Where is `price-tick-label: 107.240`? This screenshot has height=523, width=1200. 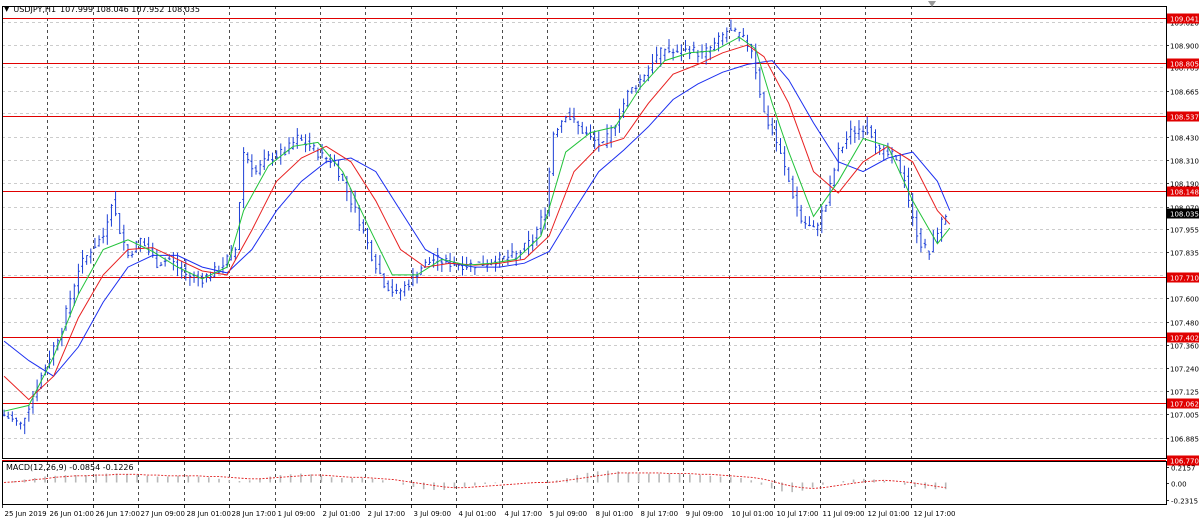
price-tick-label: 107.240 is located at coordinates (1184, 370).